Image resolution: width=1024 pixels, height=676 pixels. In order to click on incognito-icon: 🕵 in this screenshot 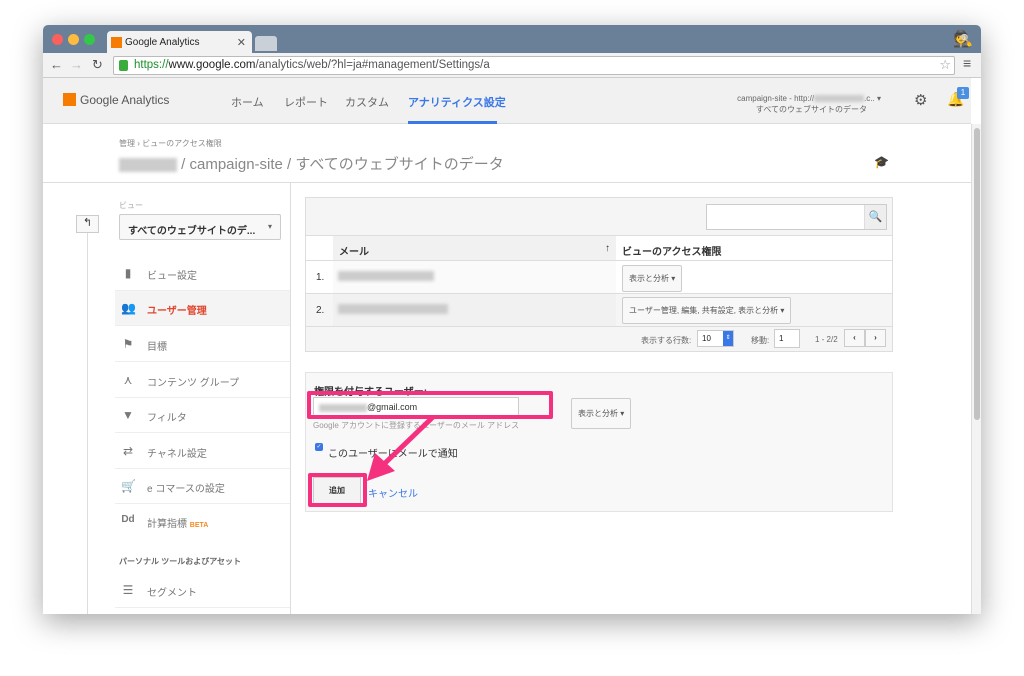, I will do `click(963, 39)`.